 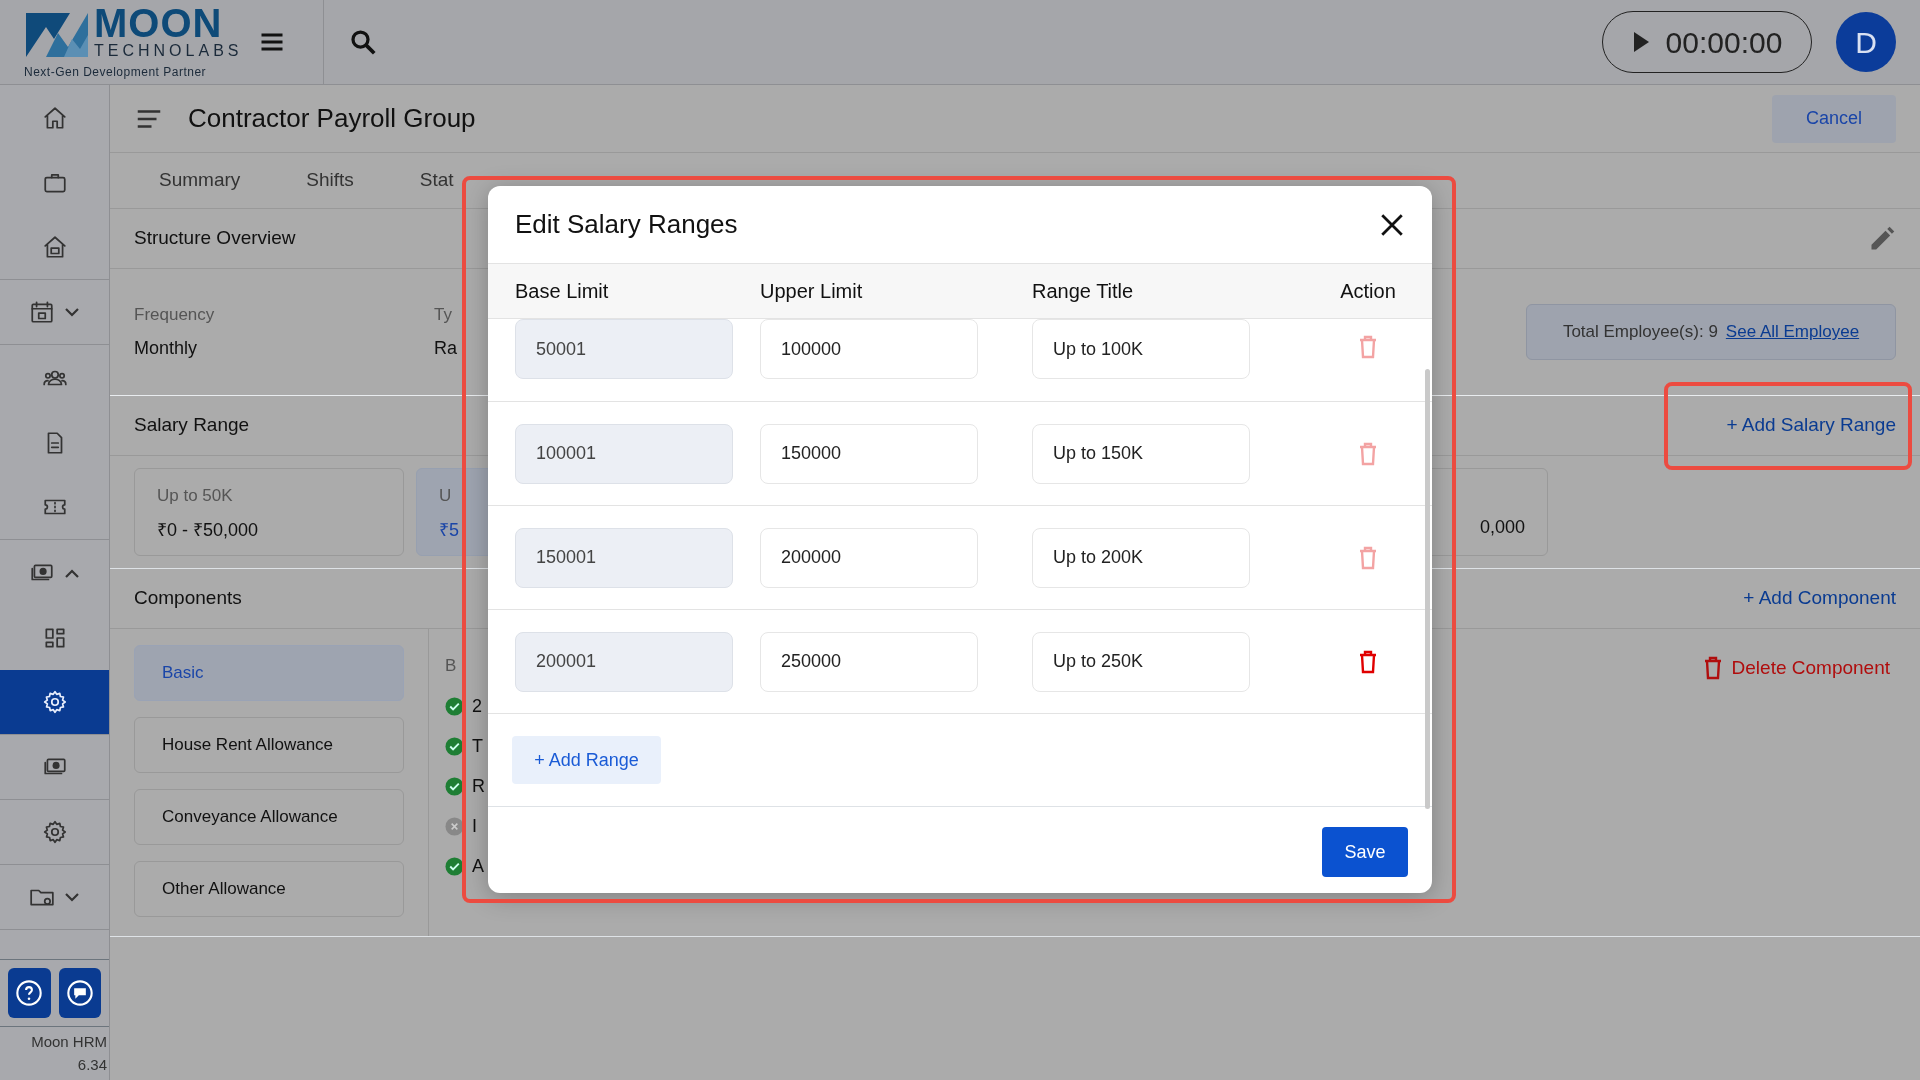 I want to click on logo-subname: TECHNOLABS, so click(x=168, y=51).